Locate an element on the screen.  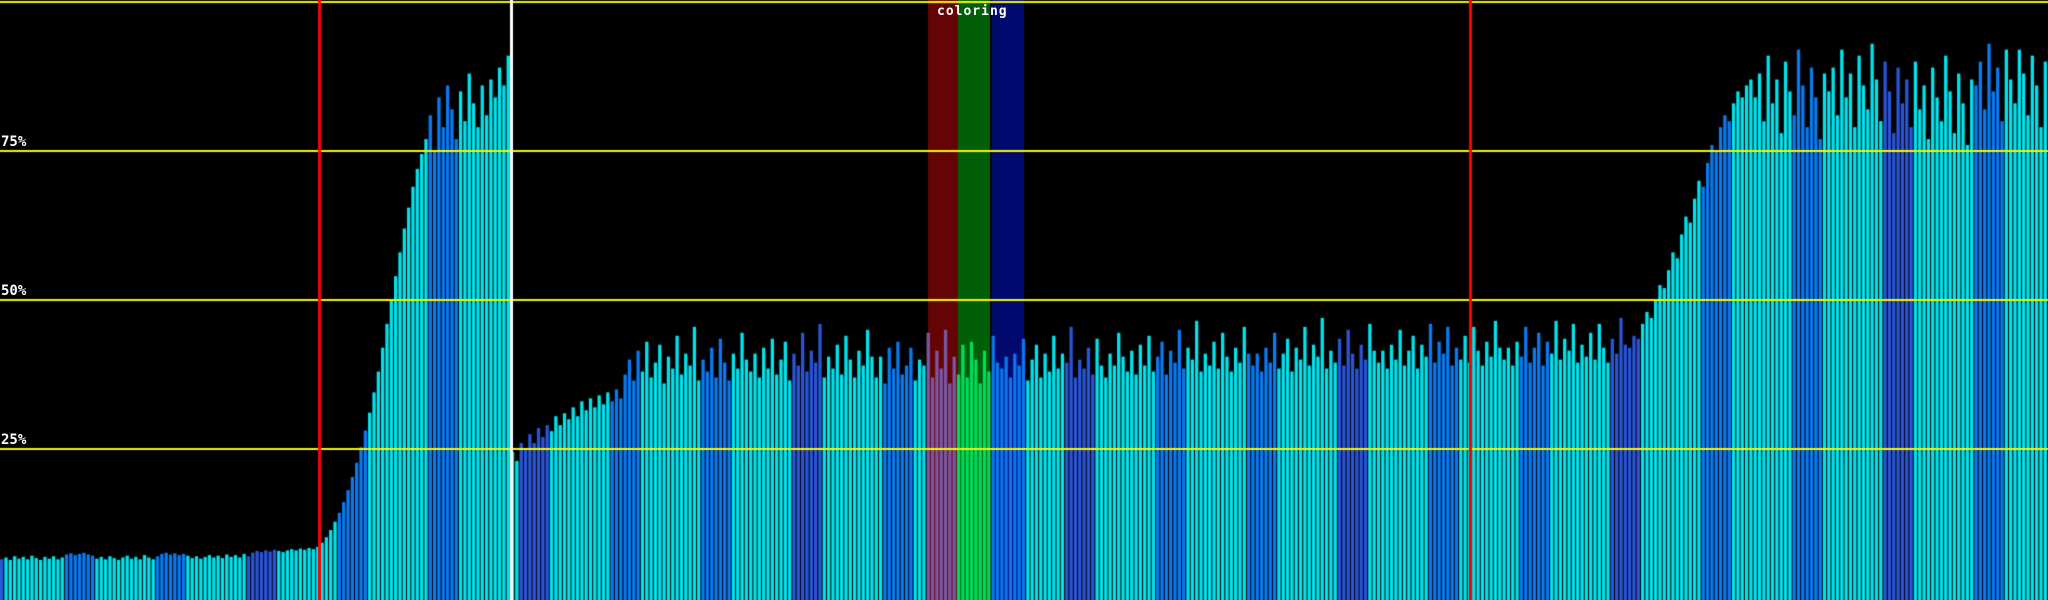
coloring-legend-label: coloring is located at coordinates (972, 11).